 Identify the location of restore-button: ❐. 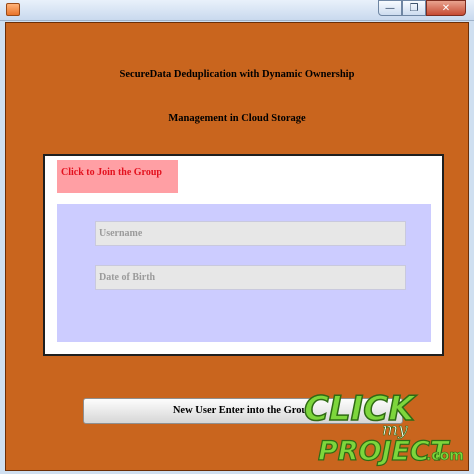
(414, 8).